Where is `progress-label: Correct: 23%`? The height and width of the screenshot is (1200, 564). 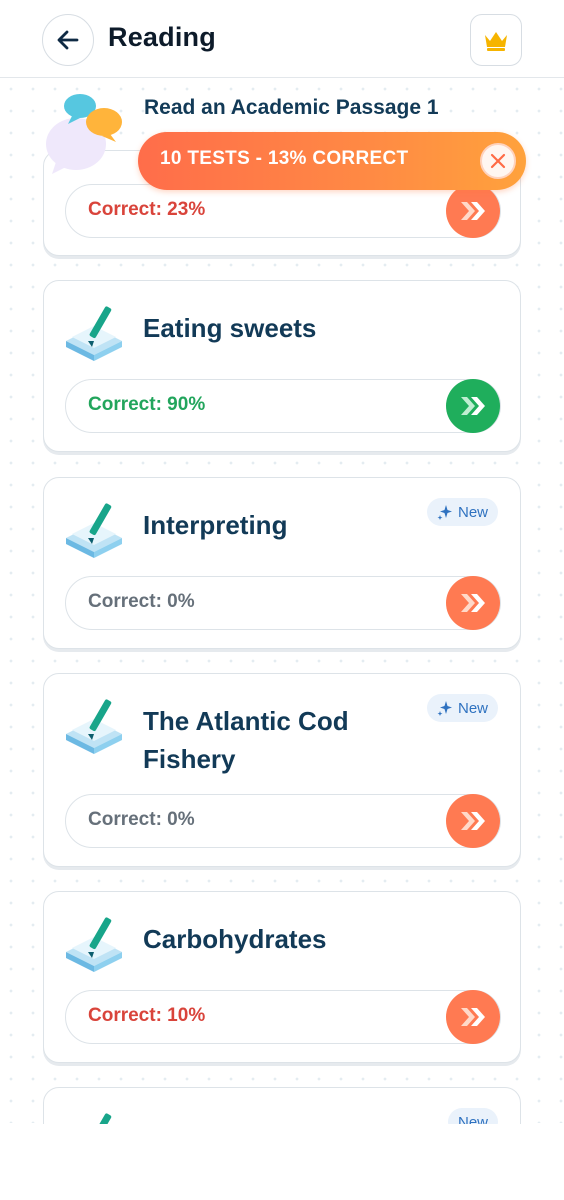
progress-label: Correct: 23% is located at coordinates (147, 209).